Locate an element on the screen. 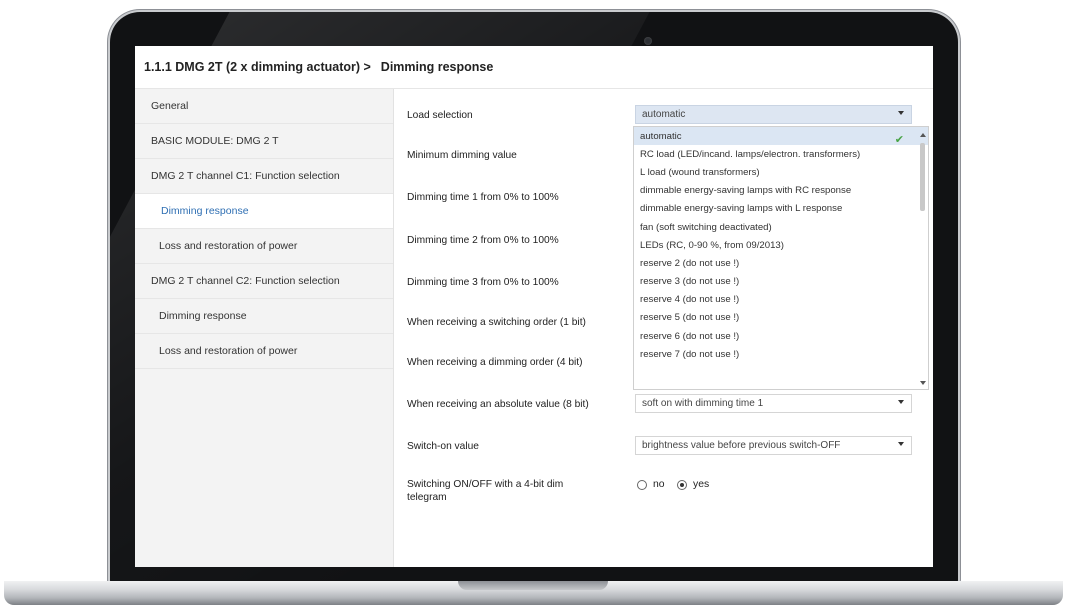 Image resolution: width=1067 pixels, height=609 pixels. dropdown-option: L load (wound transformers) is located at coordinates (781, 172).